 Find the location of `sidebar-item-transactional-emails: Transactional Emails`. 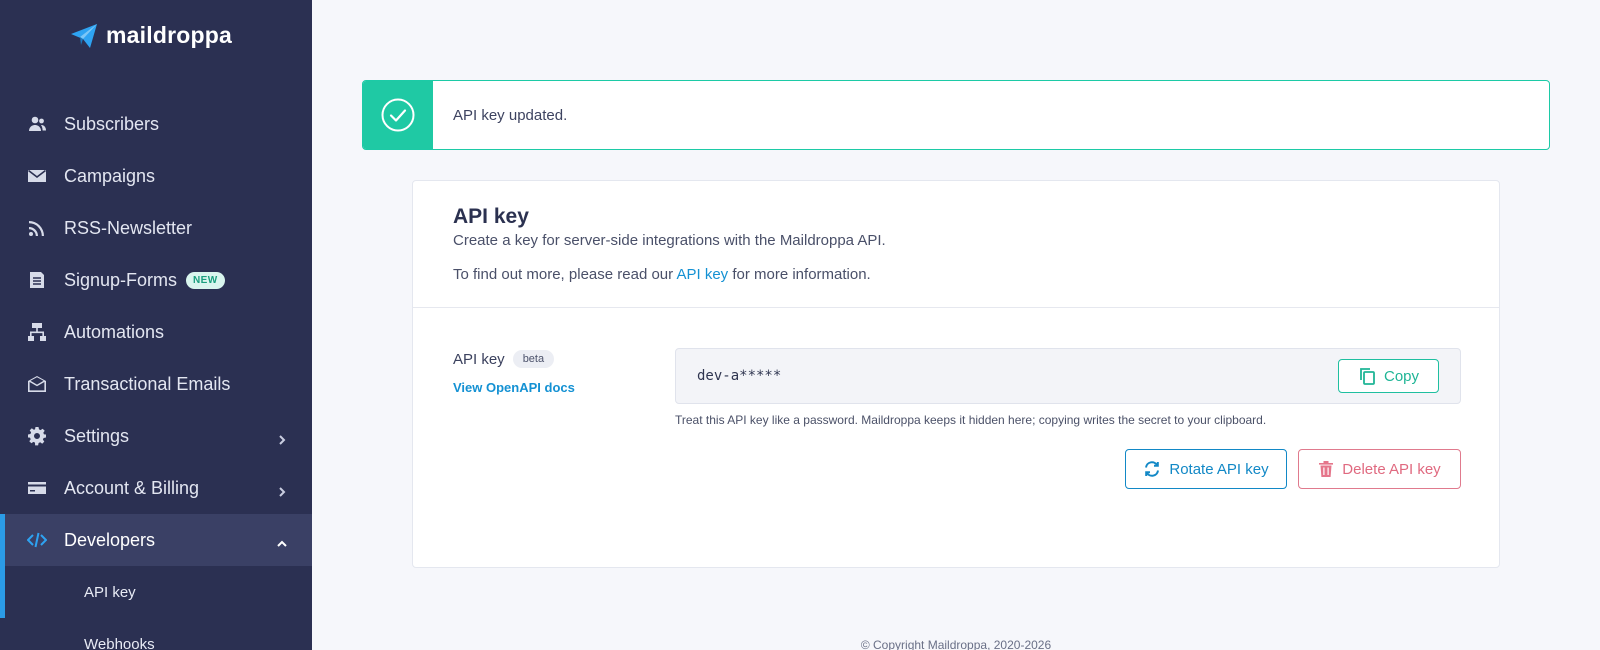

sidebar-item-transactional-emails: Transactional Emails is located at coordinates (156, 384).